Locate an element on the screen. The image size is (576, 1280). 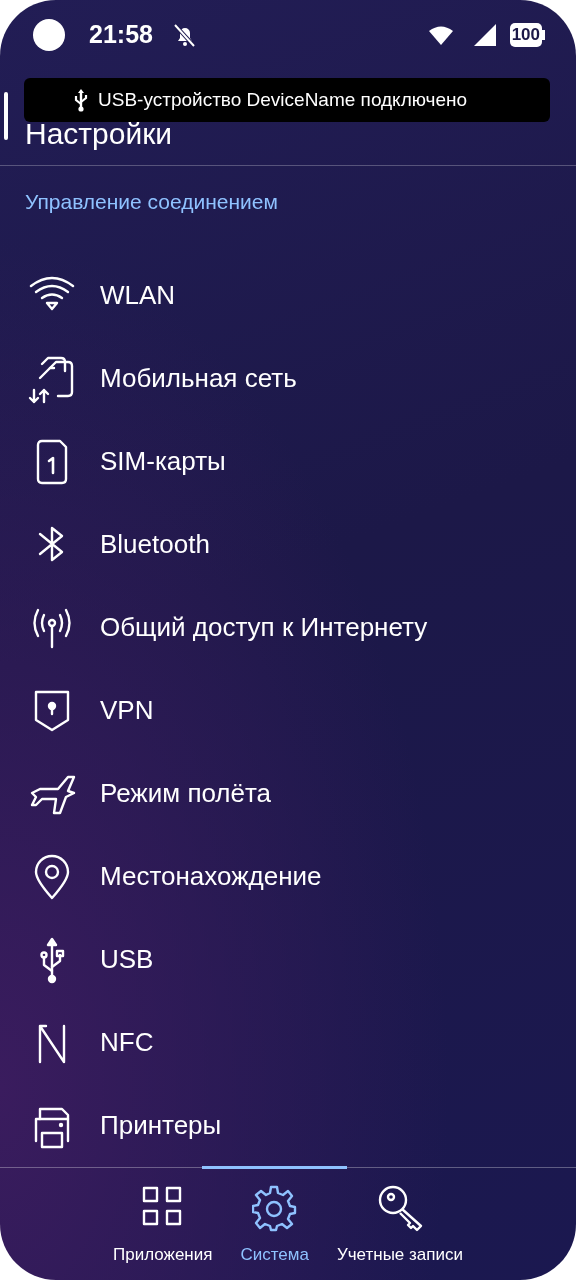
clock-time: 21:58 is located at coordinates (121, 35).